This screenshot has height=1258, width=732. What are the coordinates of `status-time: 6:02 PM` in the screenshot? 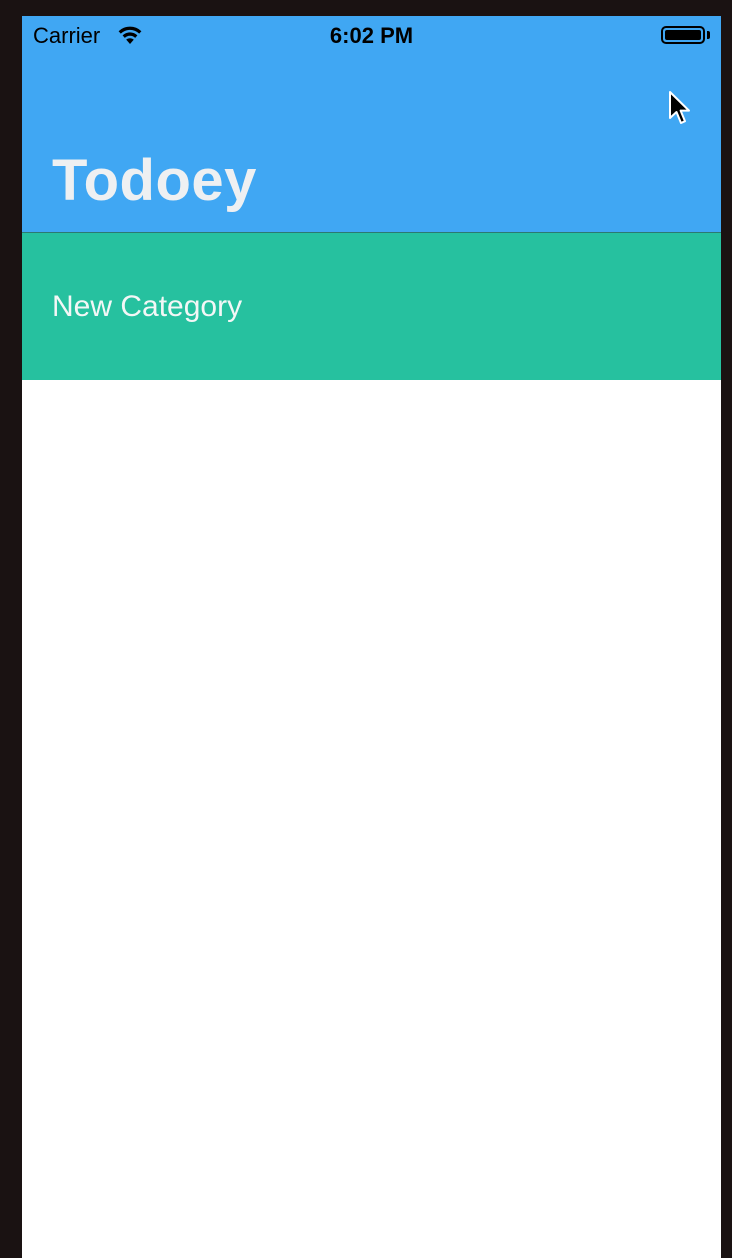 It's located at (371, 35).